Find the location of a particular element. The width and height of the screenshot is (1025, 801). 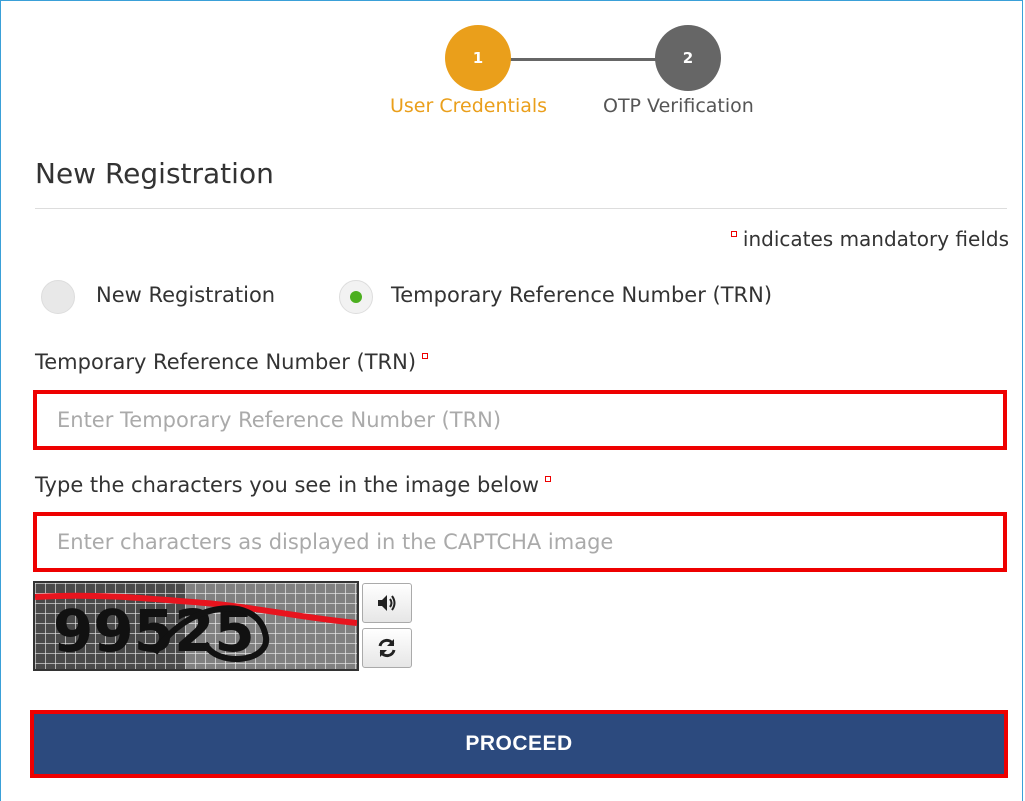

refresh-icon is located at coordinates (387, 648).